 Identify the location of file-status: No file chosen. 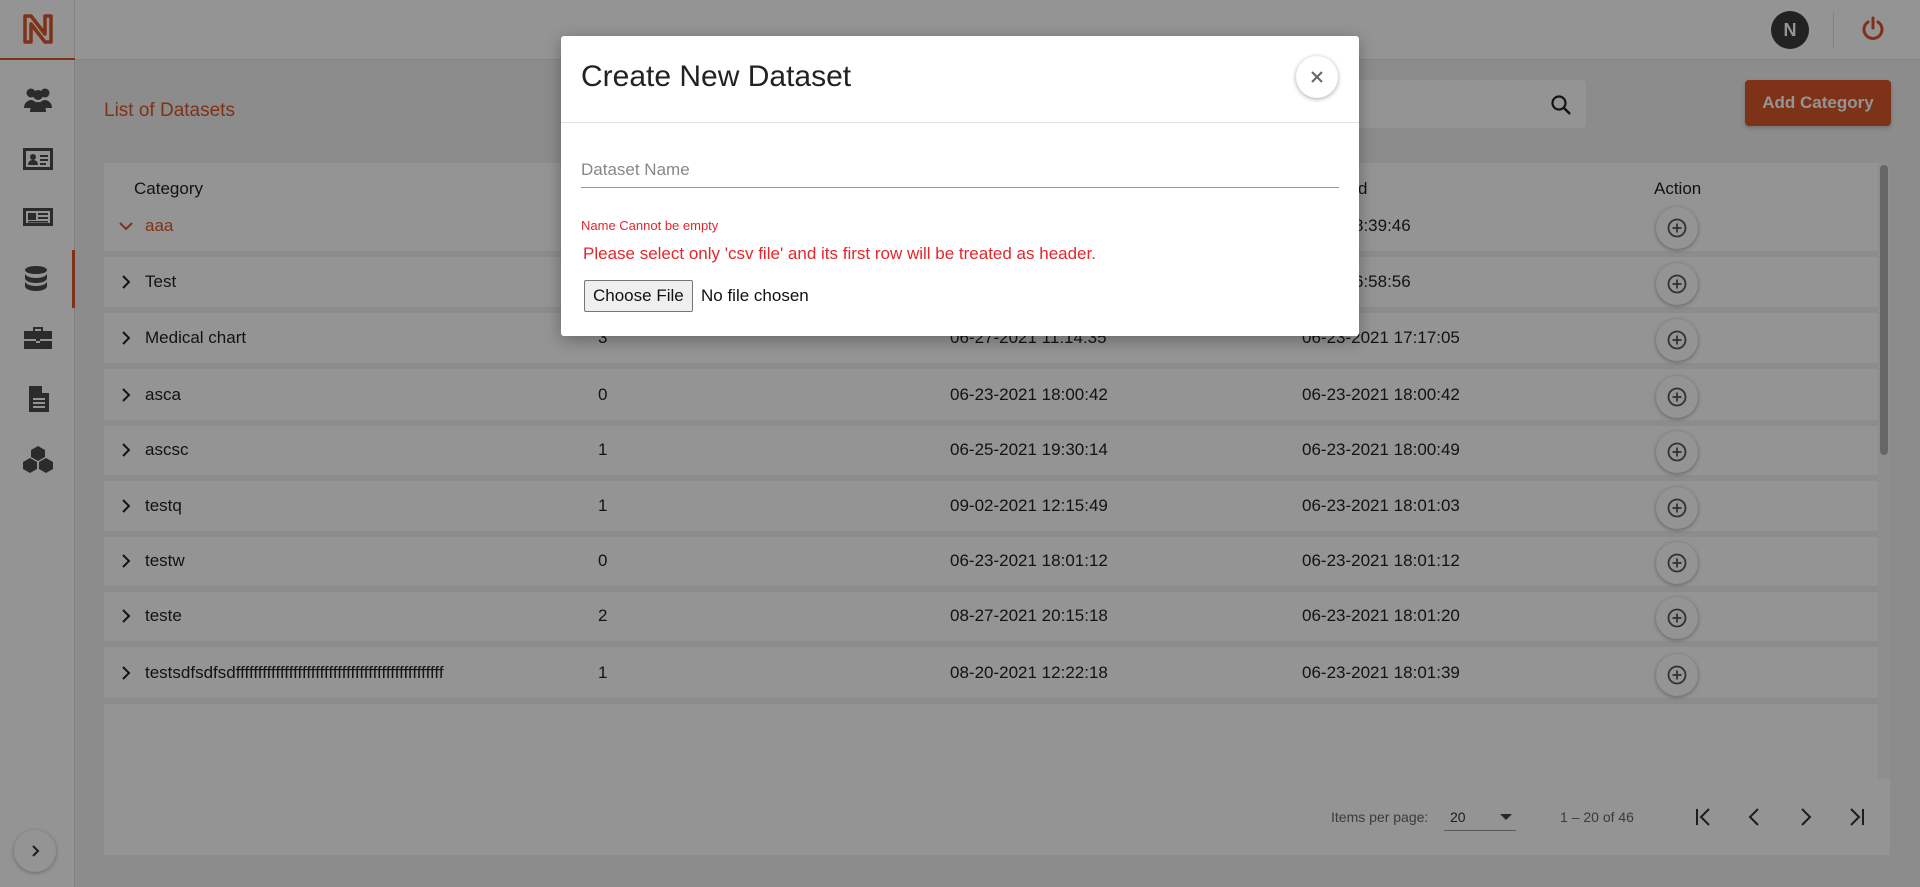
(755, 295).